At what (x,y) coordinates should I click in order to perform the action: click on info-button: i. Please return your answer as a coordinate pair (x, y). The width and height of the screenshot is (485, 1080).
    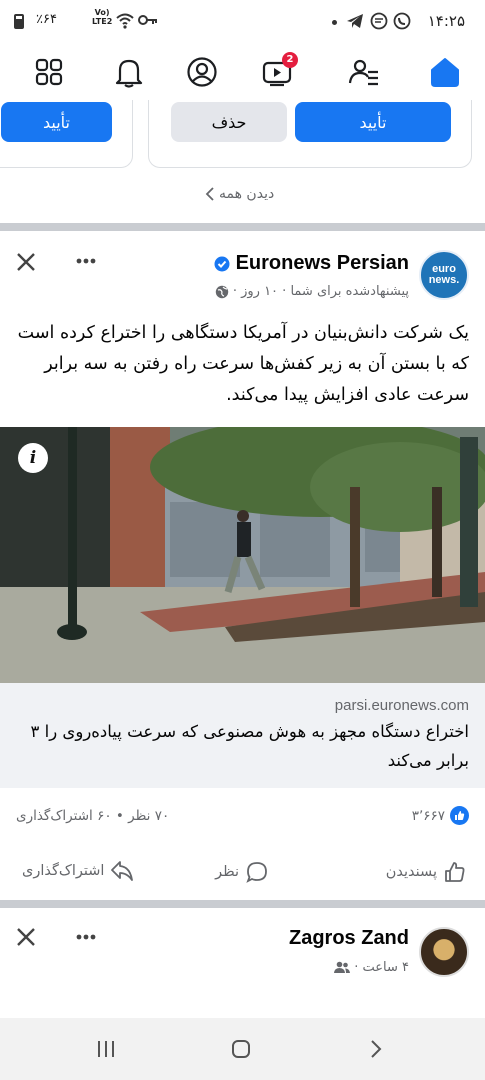
    Looking at the image, I should click on (33, 458).